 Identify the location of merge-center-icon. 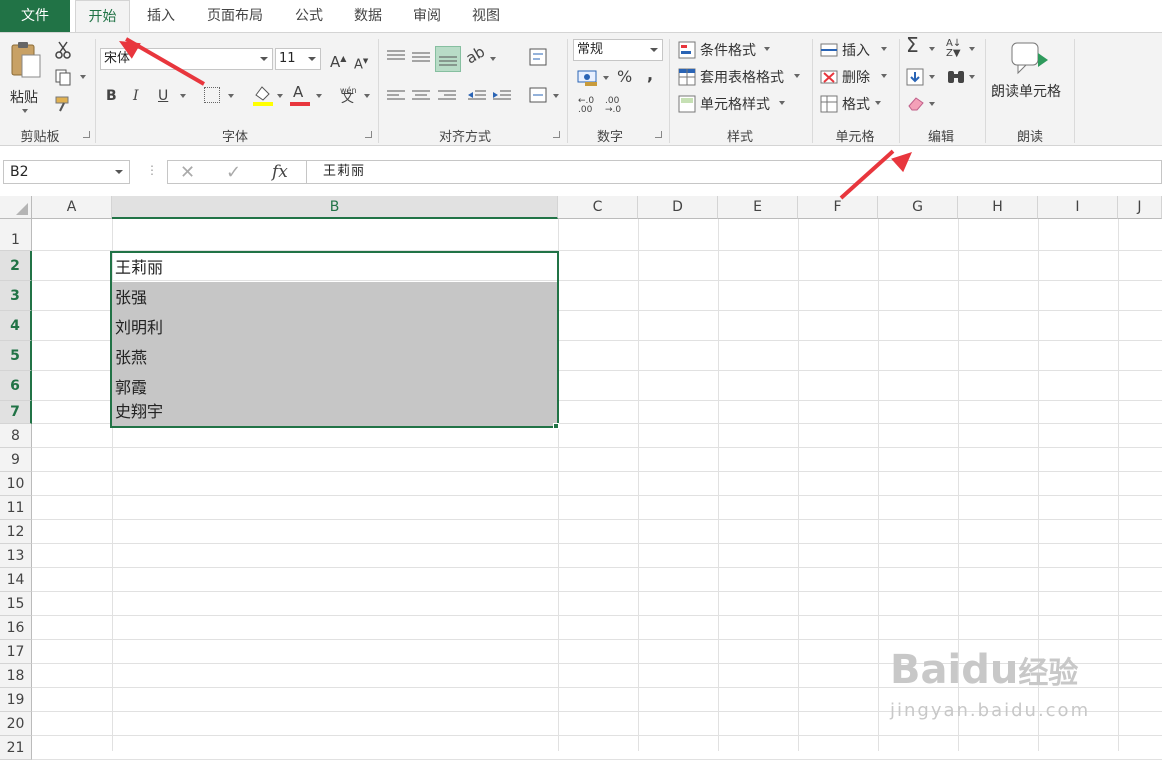
(538, 95).